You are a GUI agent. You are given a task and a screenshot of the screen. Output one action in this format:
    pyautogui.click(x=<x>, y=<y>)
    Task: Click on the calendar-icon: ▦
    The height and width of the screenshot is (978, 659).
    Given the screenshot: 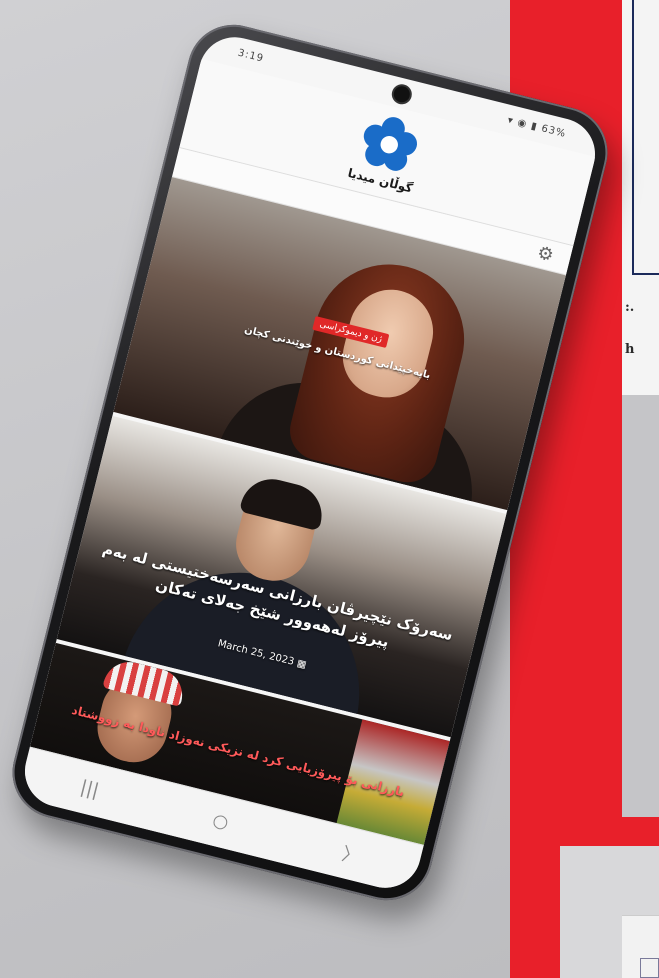 What is the action you would take?
    pyautogui.click(x=301, y=664)
    